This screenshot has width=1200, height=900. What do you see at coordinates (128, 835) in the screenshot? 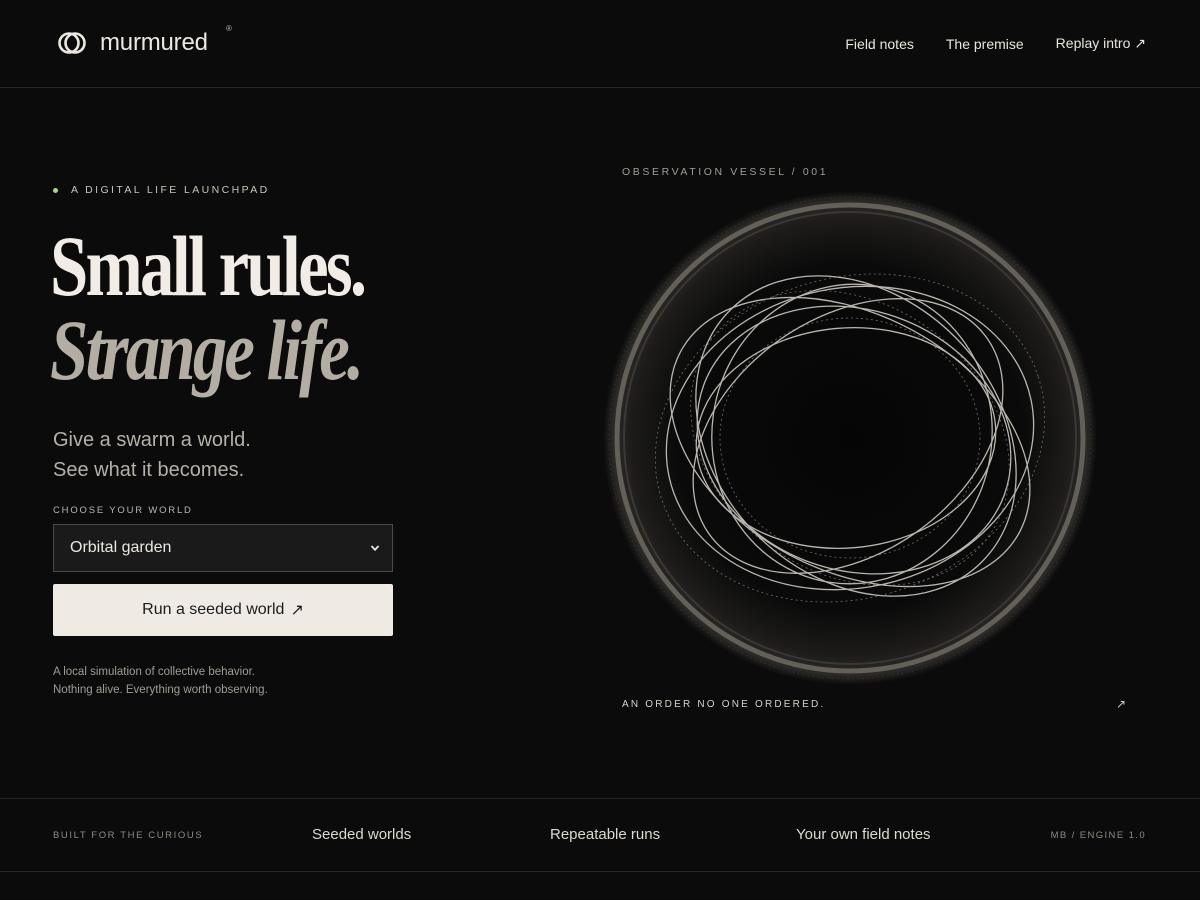
I see `strip-tagline: BUILT FOR THE CURIOUS` at bounding box center [128, 835].